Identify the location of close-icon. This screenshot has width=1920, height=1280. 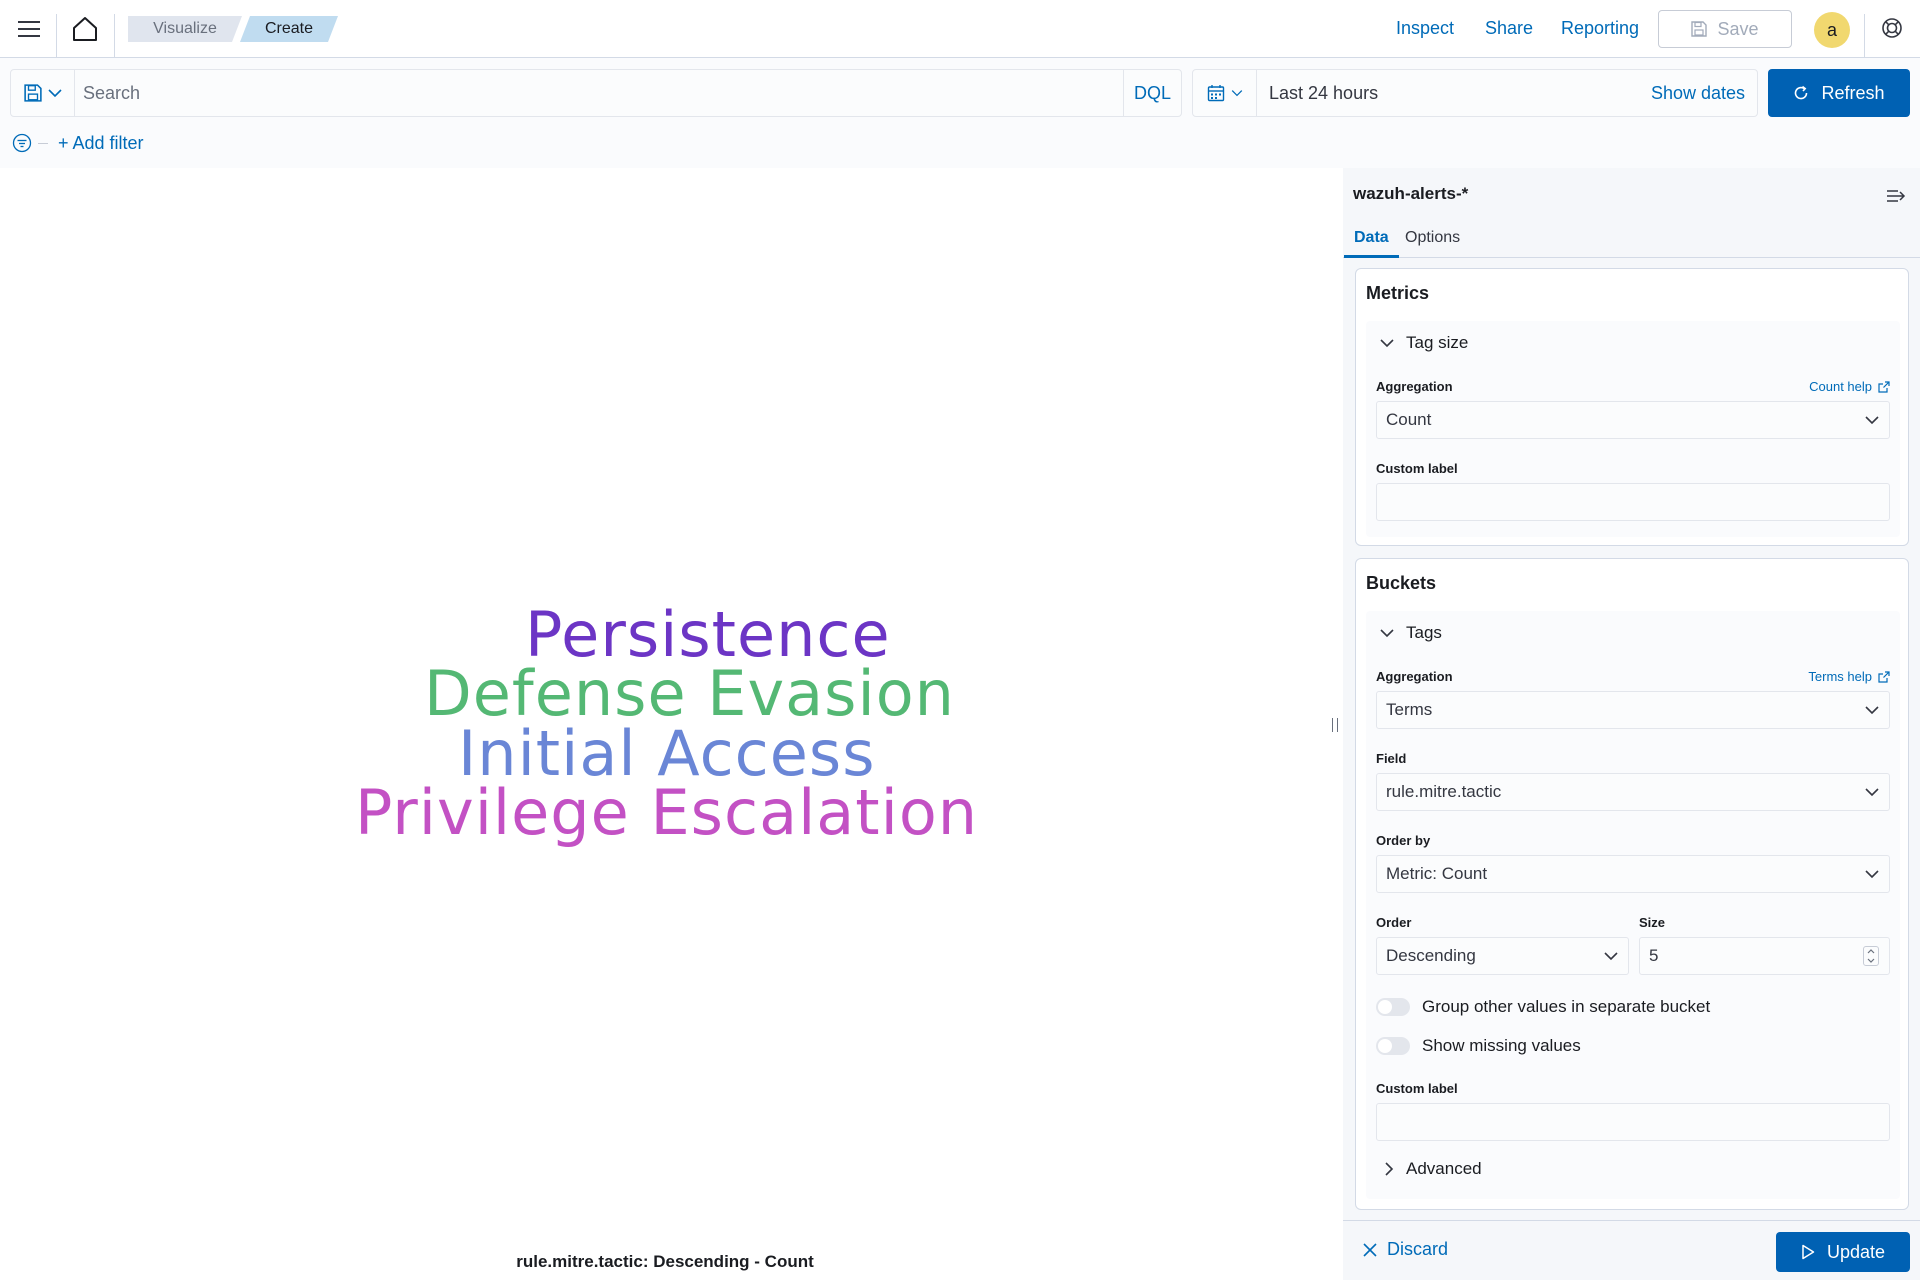
(1370, 1249).